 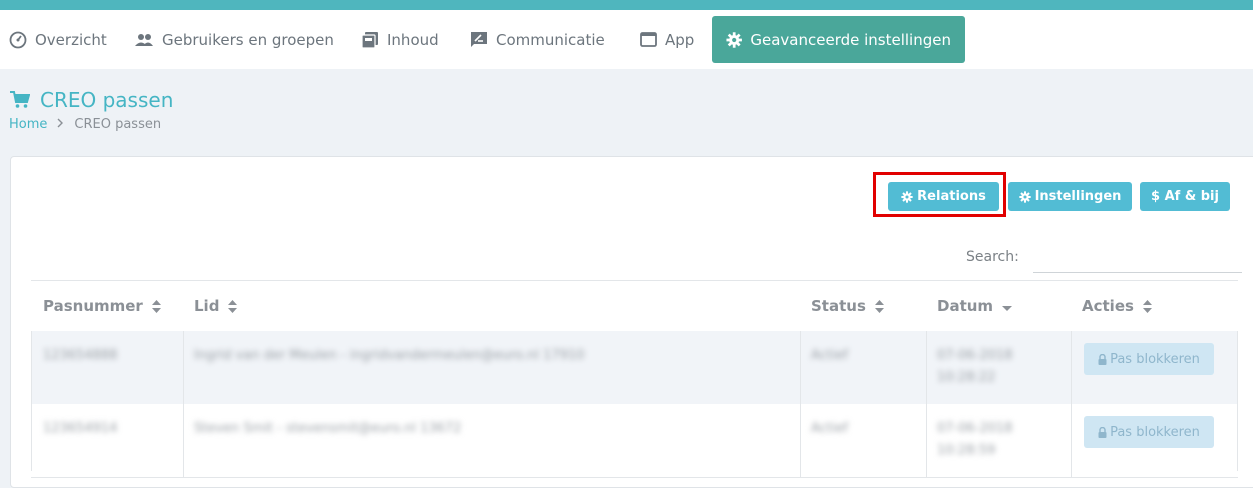 I want to click on cart-icon, so click(x=20, y=99).